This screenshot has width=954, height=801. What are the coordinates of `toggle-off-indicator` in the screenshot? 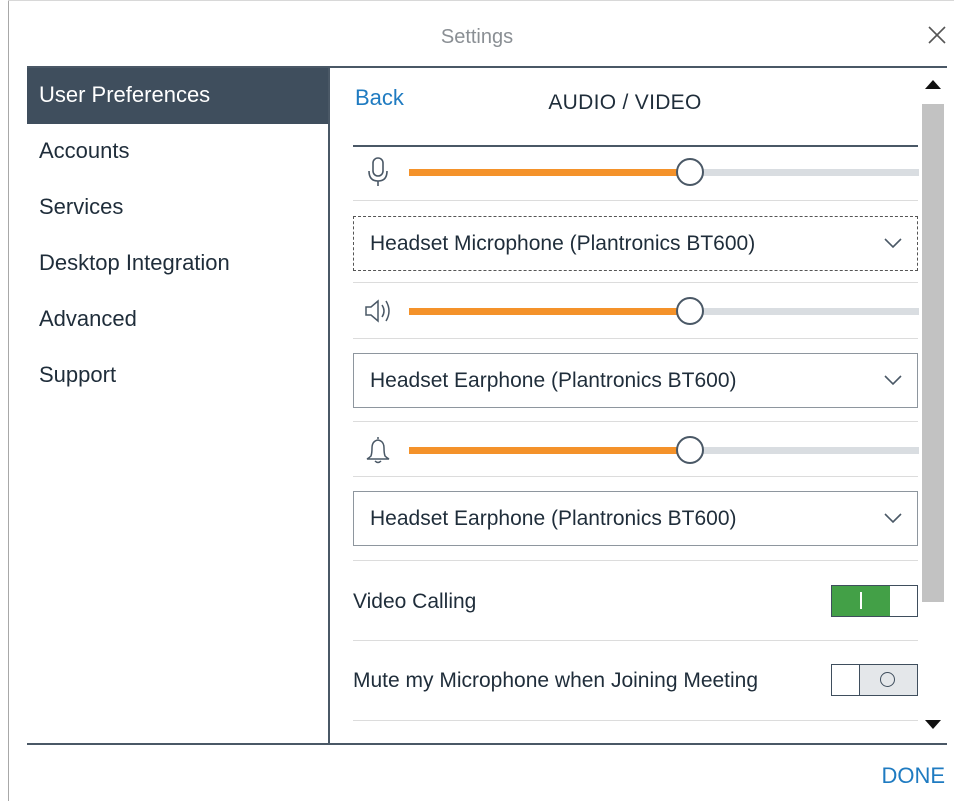 It's located at (888, 680).